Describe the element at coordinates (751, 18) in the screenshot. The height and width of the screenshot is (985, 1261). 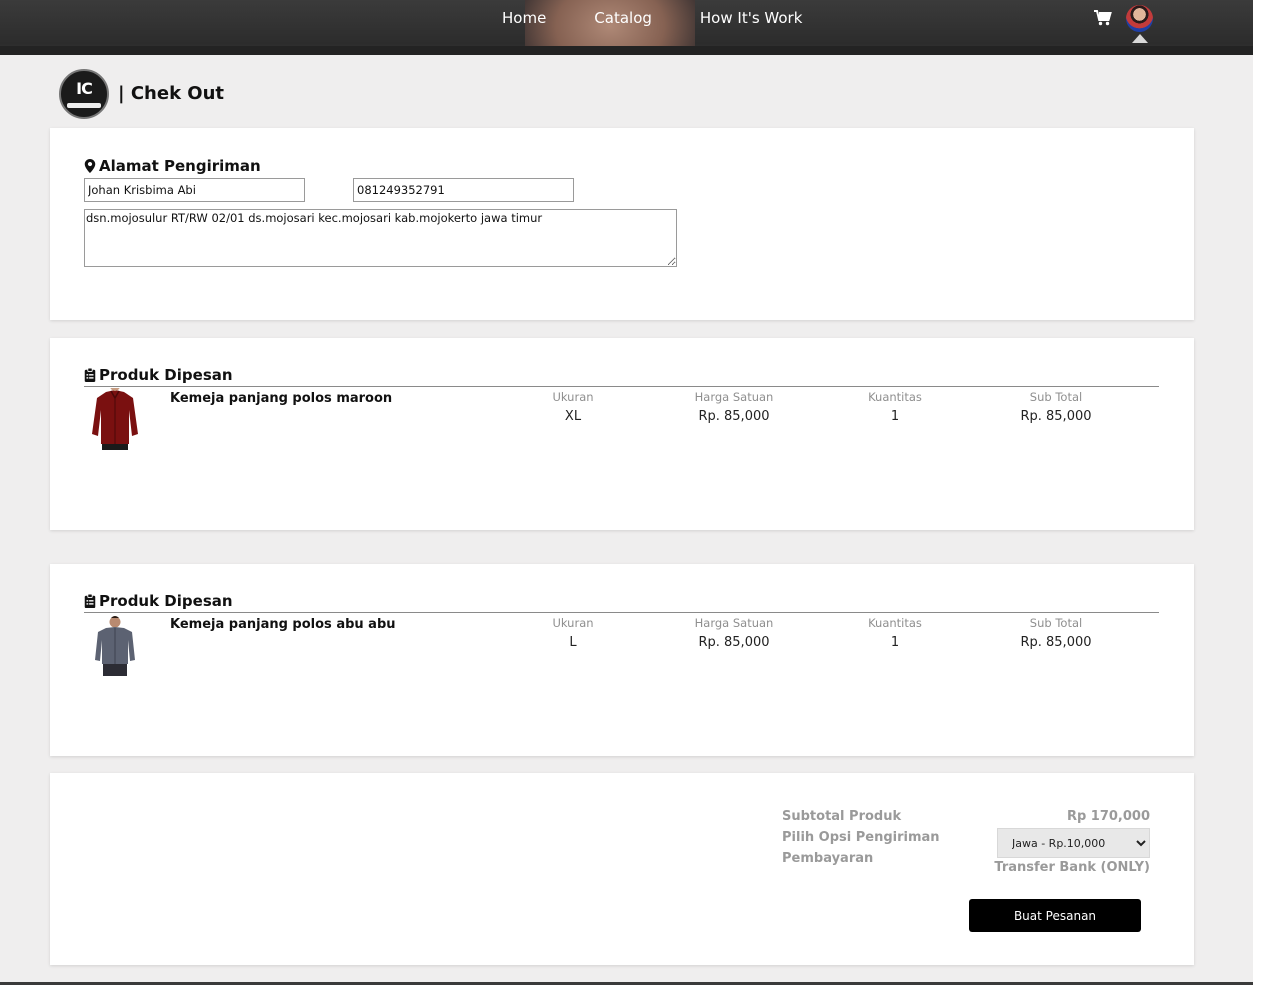
I see `nav-how-it-works-link: How It's Work` at that location.